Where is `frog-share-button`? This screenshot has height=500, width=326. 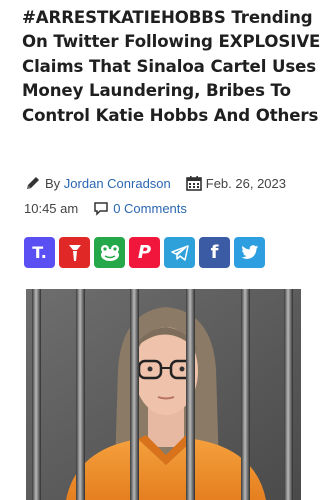 frog-share-button is located at coordinates (109, 252).